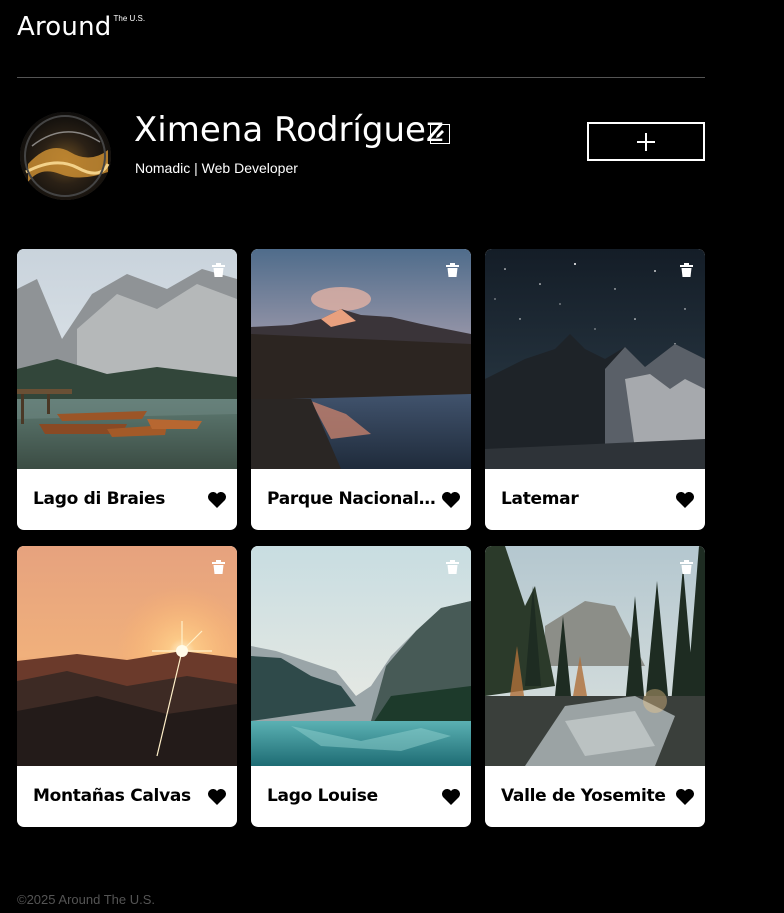  I want to click on card-footer: Latemar, so click(595, 499).